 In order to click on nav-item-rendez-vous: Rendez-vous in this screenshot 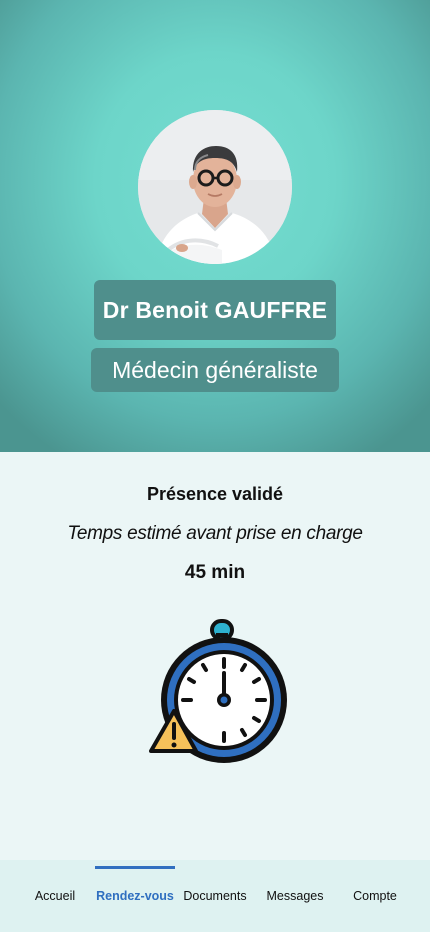, I will do `click(135, 896)`.